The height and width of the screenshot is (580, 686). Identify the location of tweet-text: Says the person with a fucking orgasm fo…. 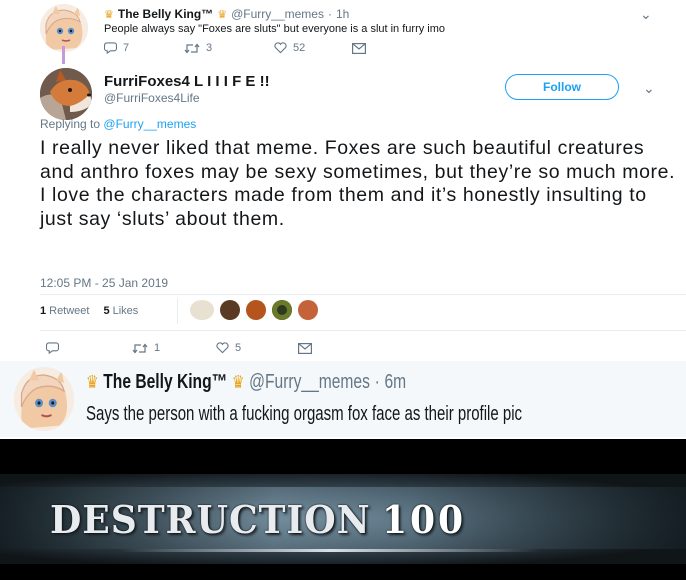
(304, 414).